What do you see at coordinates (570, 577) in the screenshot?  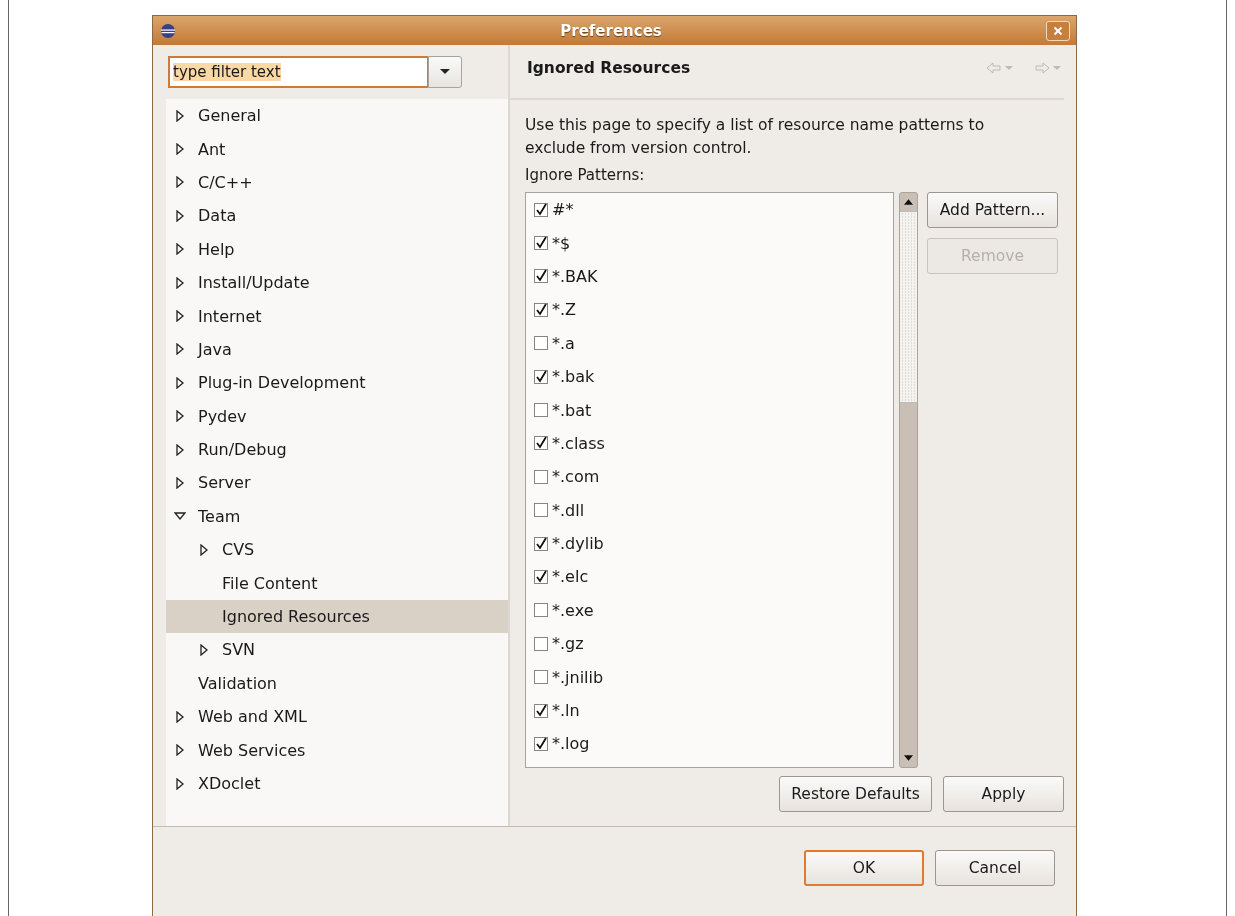 I see `pattern-label: *.elc` at bounding box center [570, 577].